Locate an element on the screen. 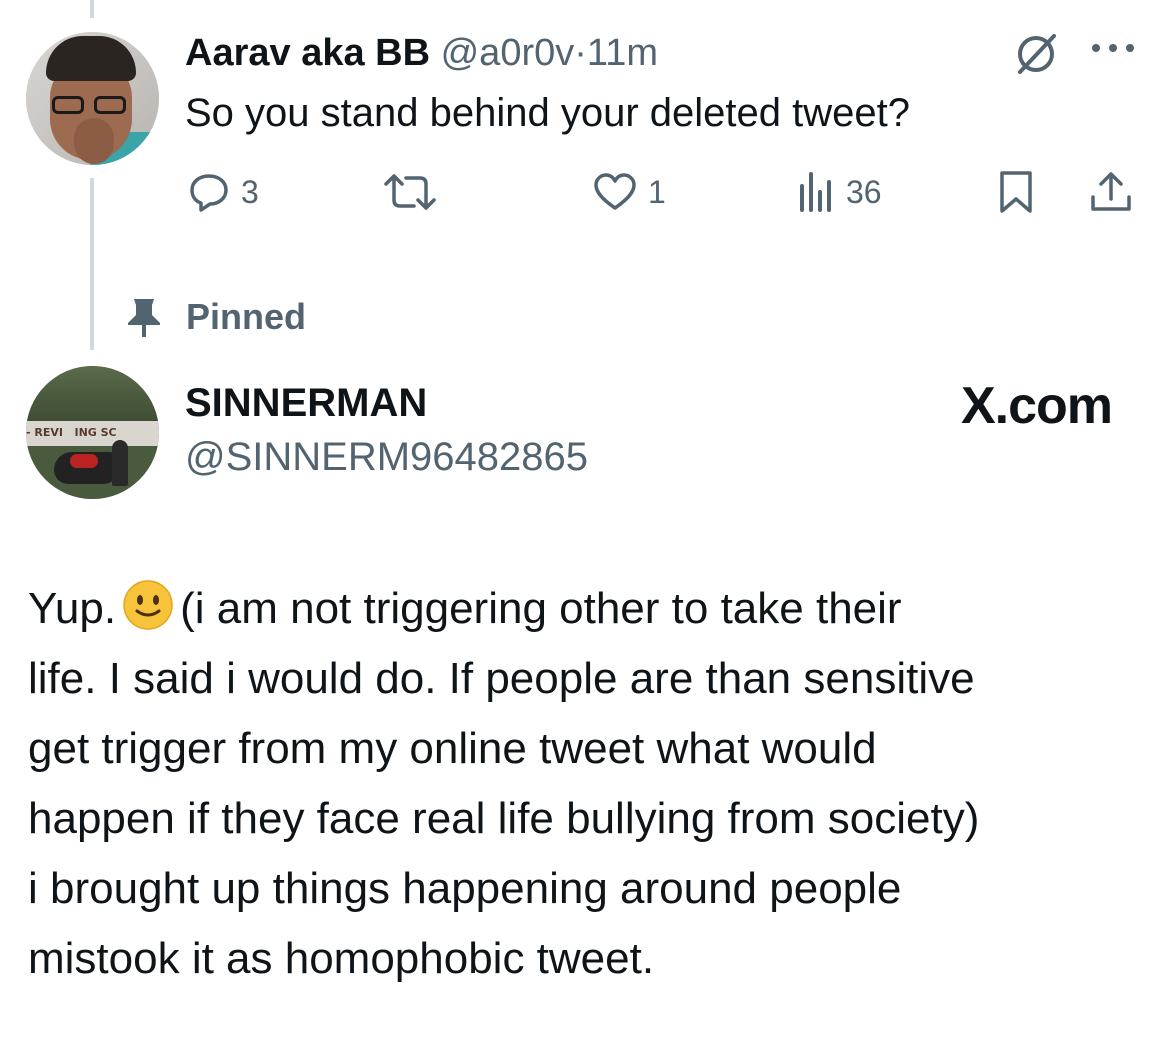 This screenshot has height=1057, width=1170. display-name: Aarav aka BB is located at coordinates (307, 53).